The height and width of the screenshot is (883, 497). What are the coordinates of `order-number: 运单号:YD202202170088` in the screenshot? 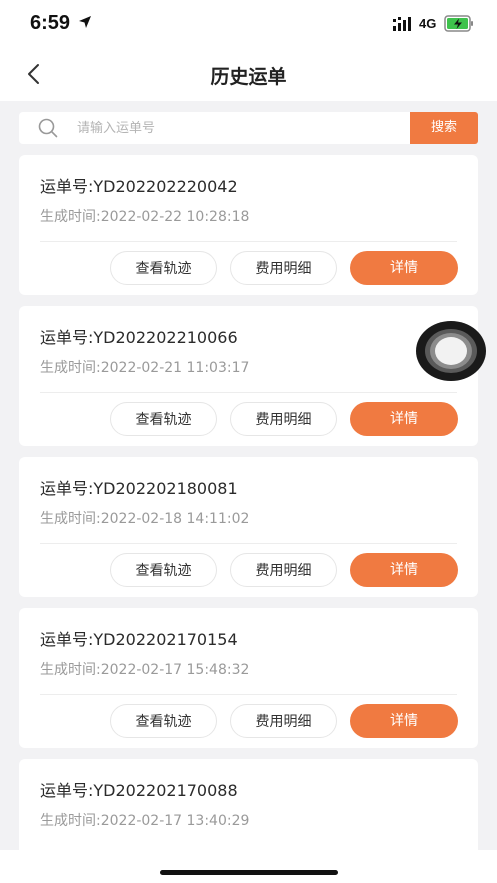 It's located at (139, 790).